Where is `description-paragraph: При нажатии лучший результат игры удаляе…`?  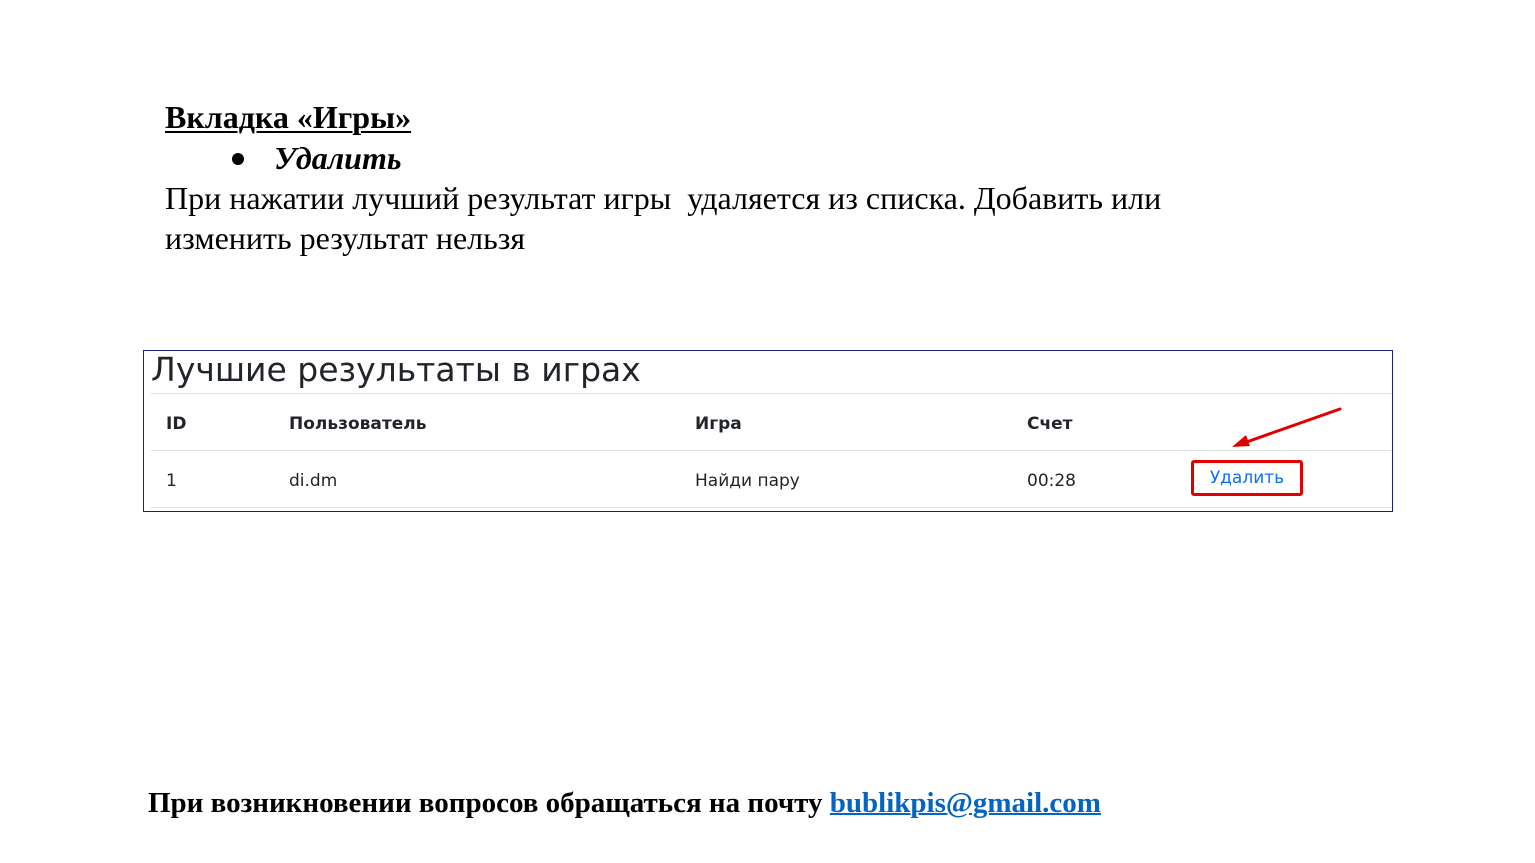 description-paragraph: При нажатии лучший результат игры удаляе… is located at coordinates (725, 218).